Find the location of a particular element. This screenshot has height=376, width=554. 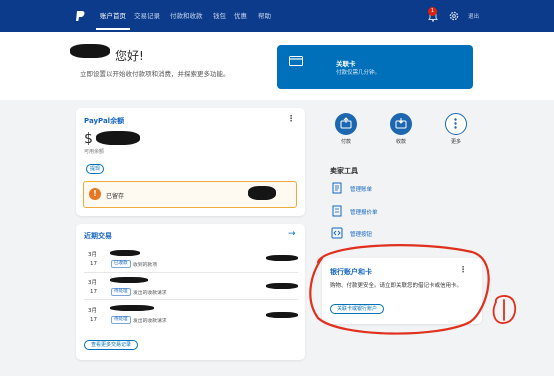

nav-item-offers: 优惠 is located at coordinates (240, 15).